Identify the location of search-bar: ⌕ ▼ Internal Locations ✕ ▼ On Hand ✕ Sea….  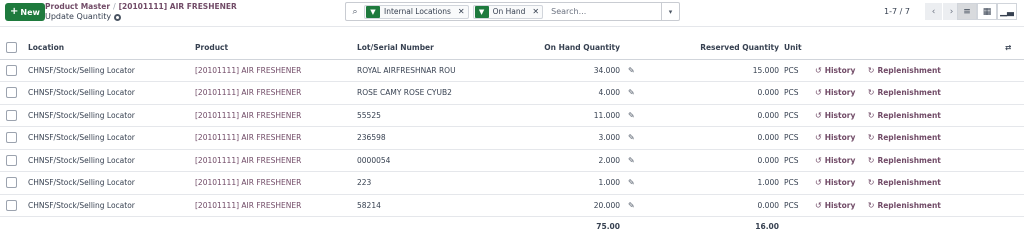
(512, 11).